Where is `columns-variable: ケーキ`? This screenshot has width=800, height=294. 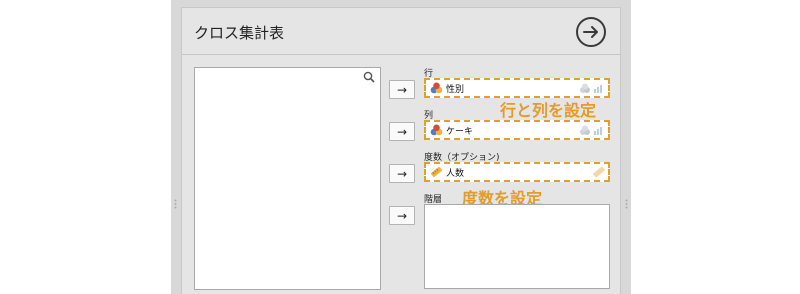
columns-variable: ケーキ is located at coordinates (459, 130).